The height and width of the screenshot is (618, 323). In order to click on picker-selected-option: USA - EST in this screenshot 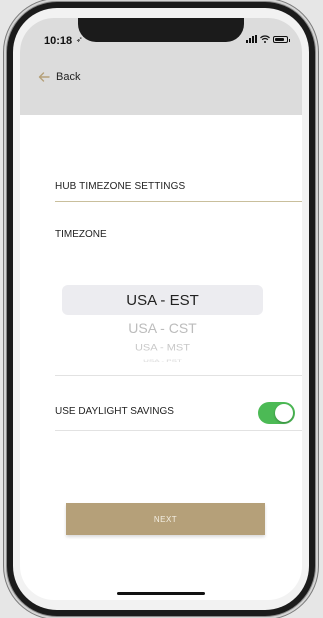, I will do `click(162, 300)`.